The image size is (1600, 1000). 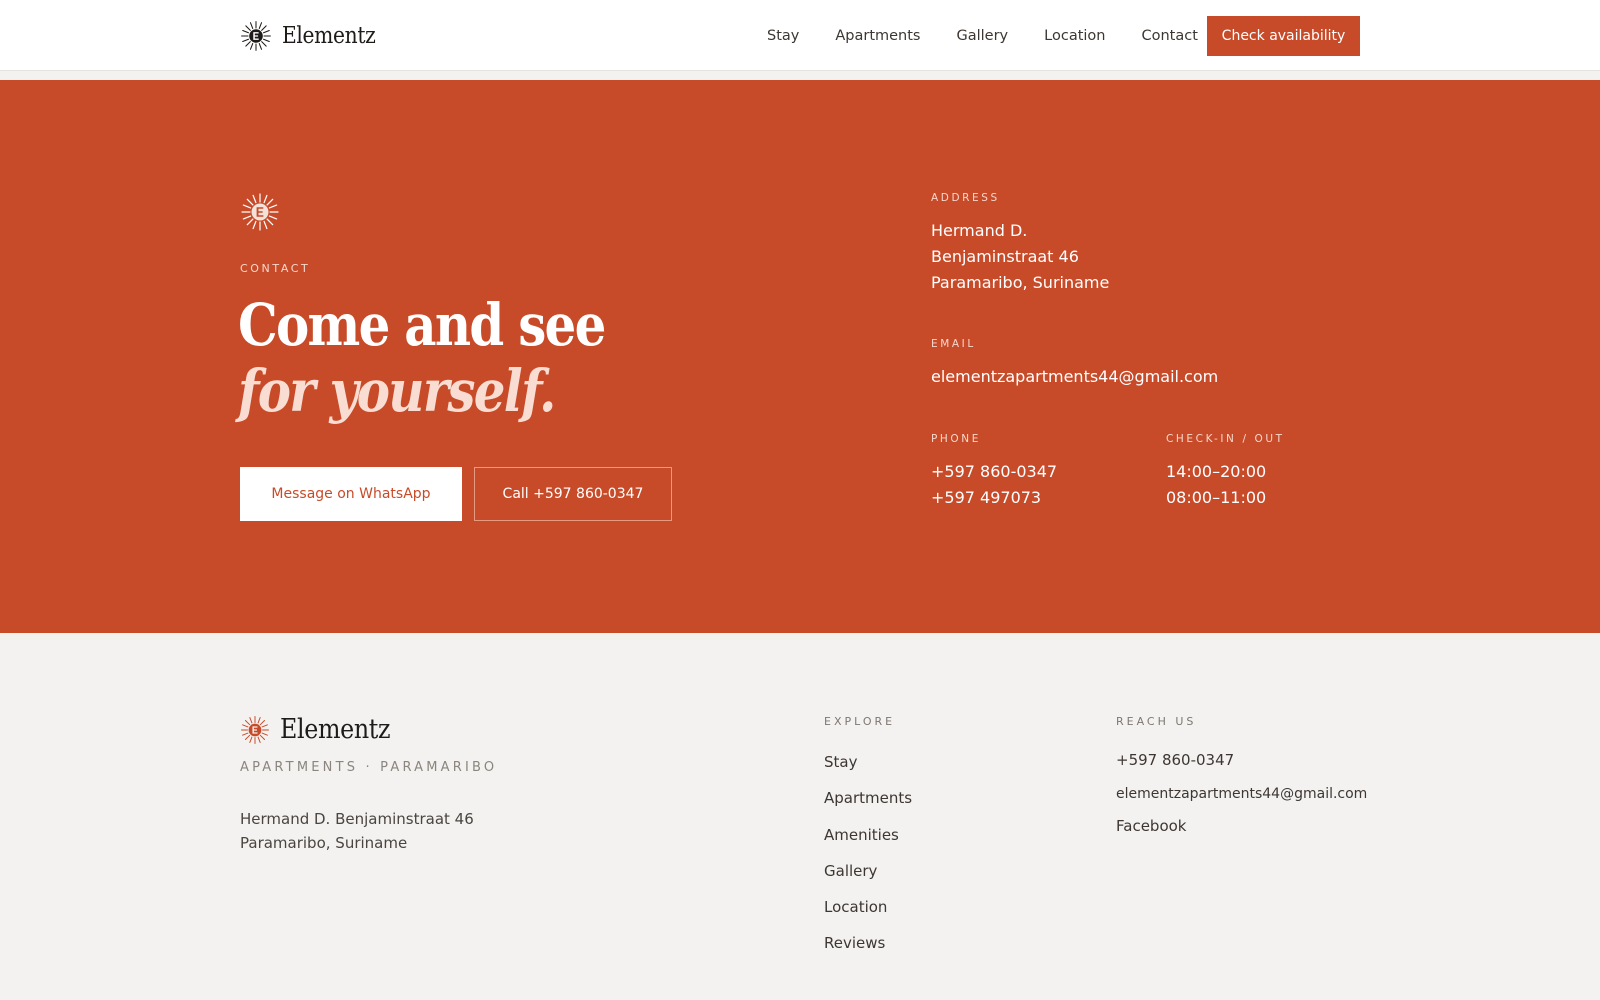 What do you see at coordinates (275, 268) in the screenshot?
I see `contact-eyebrow: CONTACT` at bounding box center [275, 268].